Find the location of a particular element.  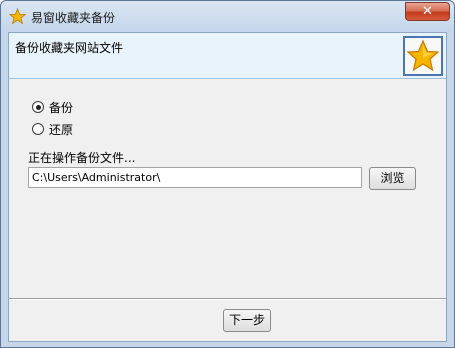

close-button: ✕ is located at coordinates (427, 11).